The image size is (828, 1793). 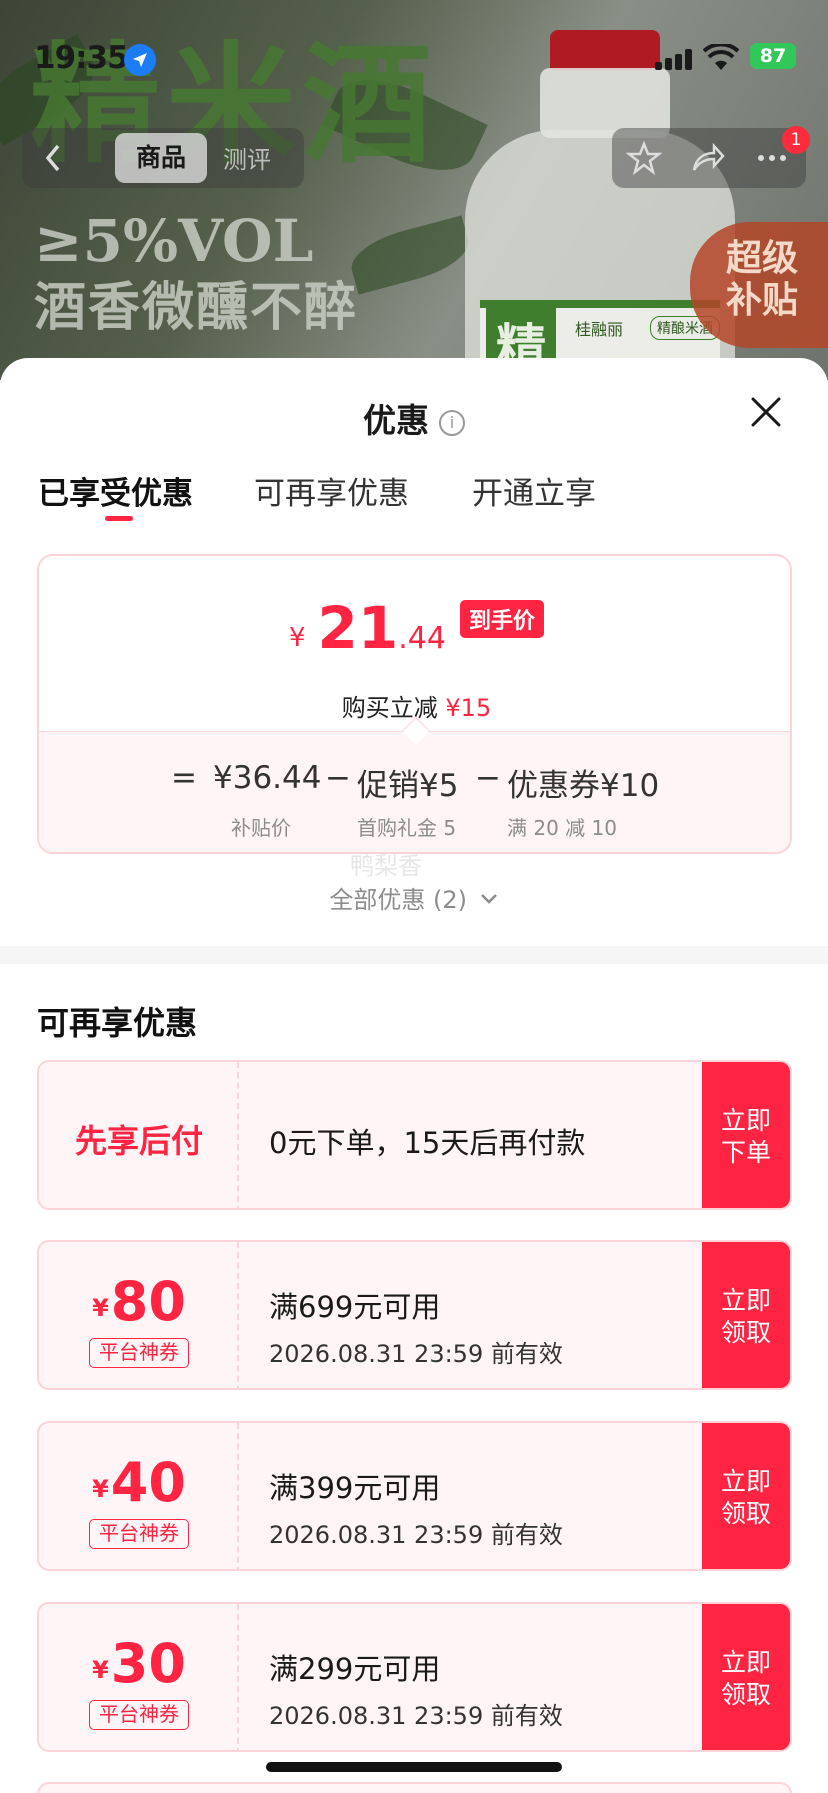 I want to click on pay-later-label: 先享后付, so click(x=138, y=1141).